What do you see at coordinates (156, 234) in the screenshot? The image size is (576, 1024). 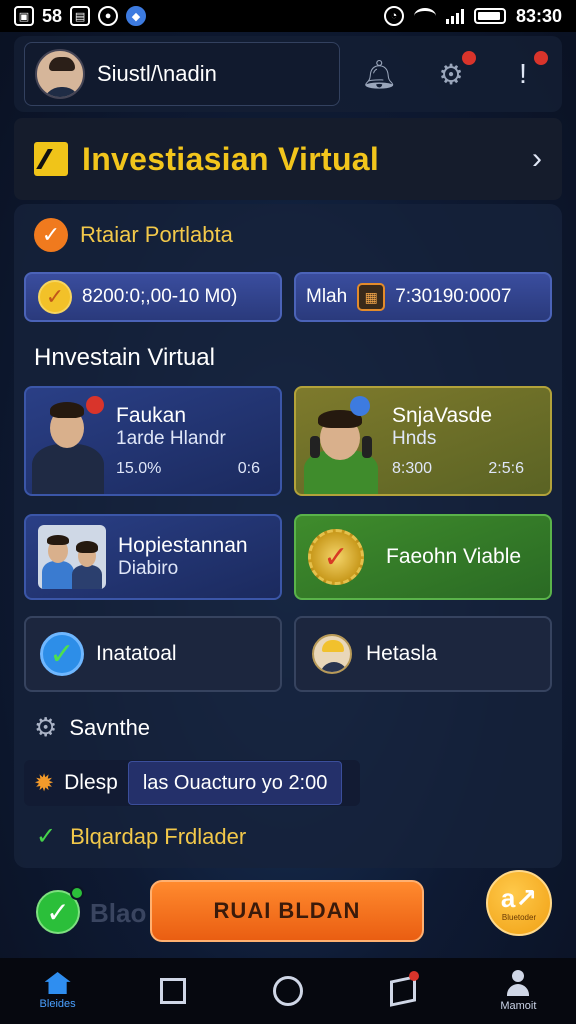 I see `portfolio-label: Rtaiar Portlabta` at bounding box center [156, 234].